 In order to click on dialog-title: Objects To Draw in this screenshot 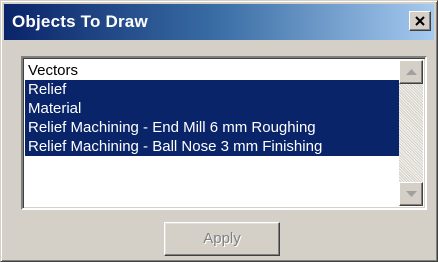, I will do `click(80, 21)`.